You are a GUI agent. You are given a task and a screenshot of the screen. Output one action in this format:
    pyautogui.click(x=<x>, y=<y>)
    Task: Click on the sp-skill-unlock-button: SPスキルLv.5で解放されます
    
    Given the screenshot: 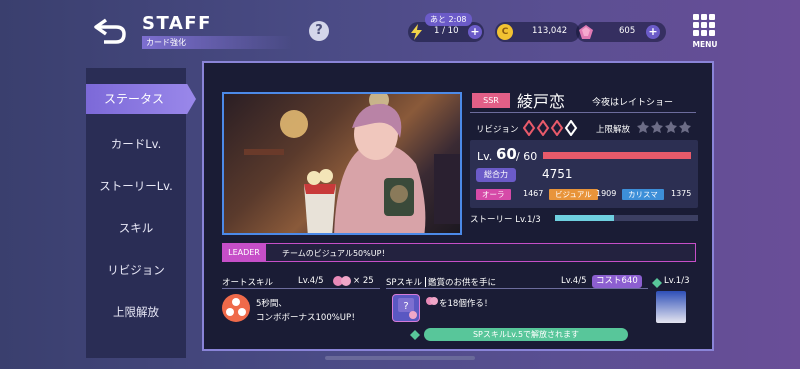 What is the action you would take?
    pyautogui.click(x=526, y=334)
    